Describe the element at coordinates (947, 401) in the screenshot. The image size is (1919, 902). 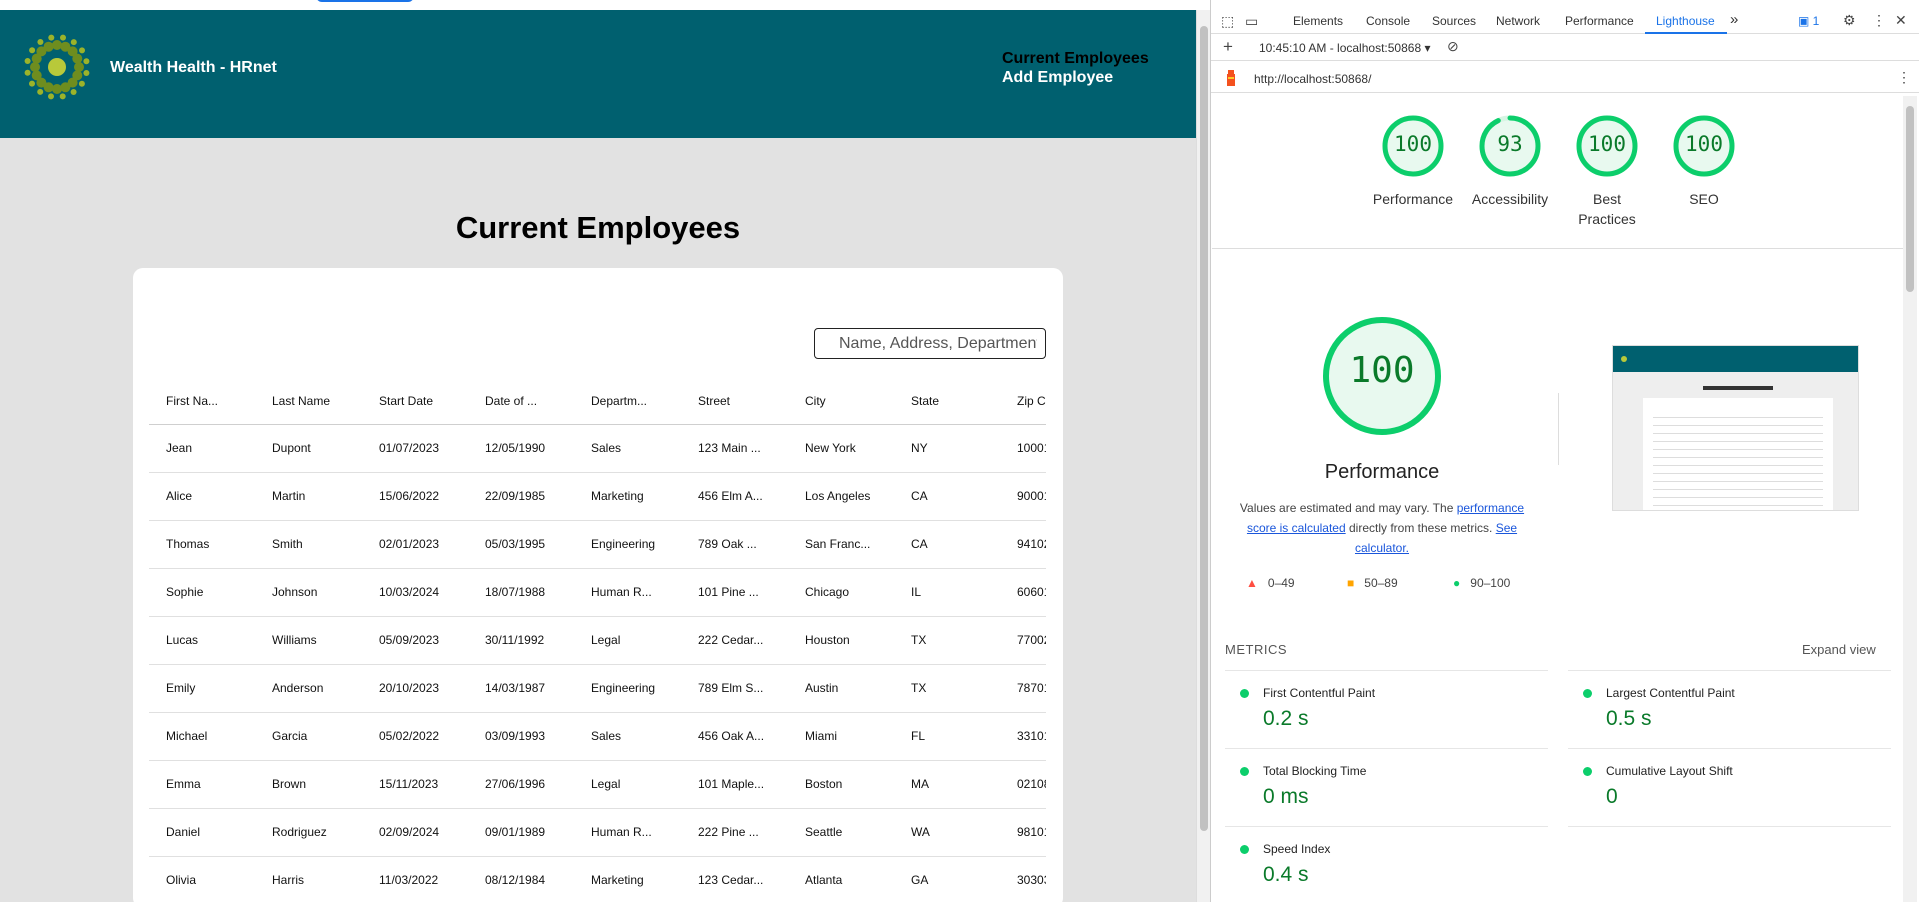
I see `column-header: State` at that location.